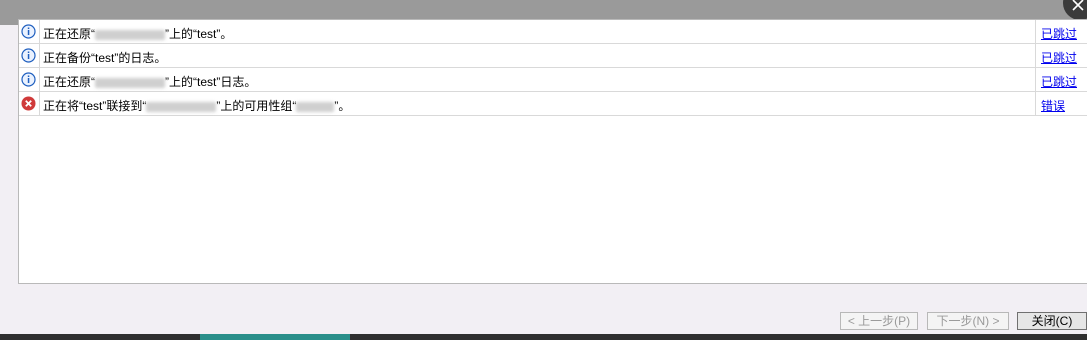 Image resolution: width=1087 pixels, height=340 pixels. I want to click on row-message: 正在还原“ ”上的“test”。, so click(137, 33).